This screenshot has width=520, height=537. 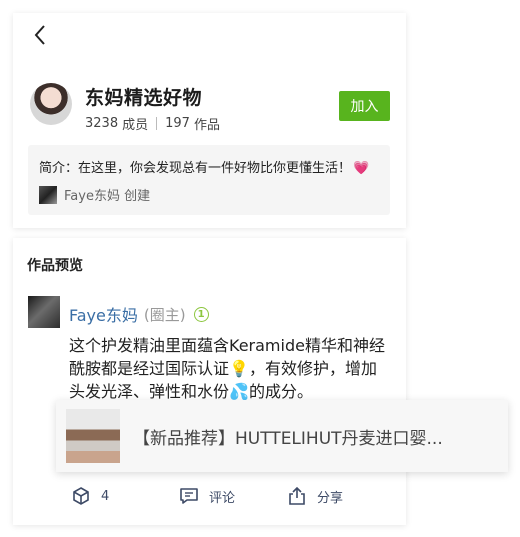 What do you see at coordinates (239, 368) in the screenshot?
I see `bulb-emoji: 💡` at bounding box center [239, 368].